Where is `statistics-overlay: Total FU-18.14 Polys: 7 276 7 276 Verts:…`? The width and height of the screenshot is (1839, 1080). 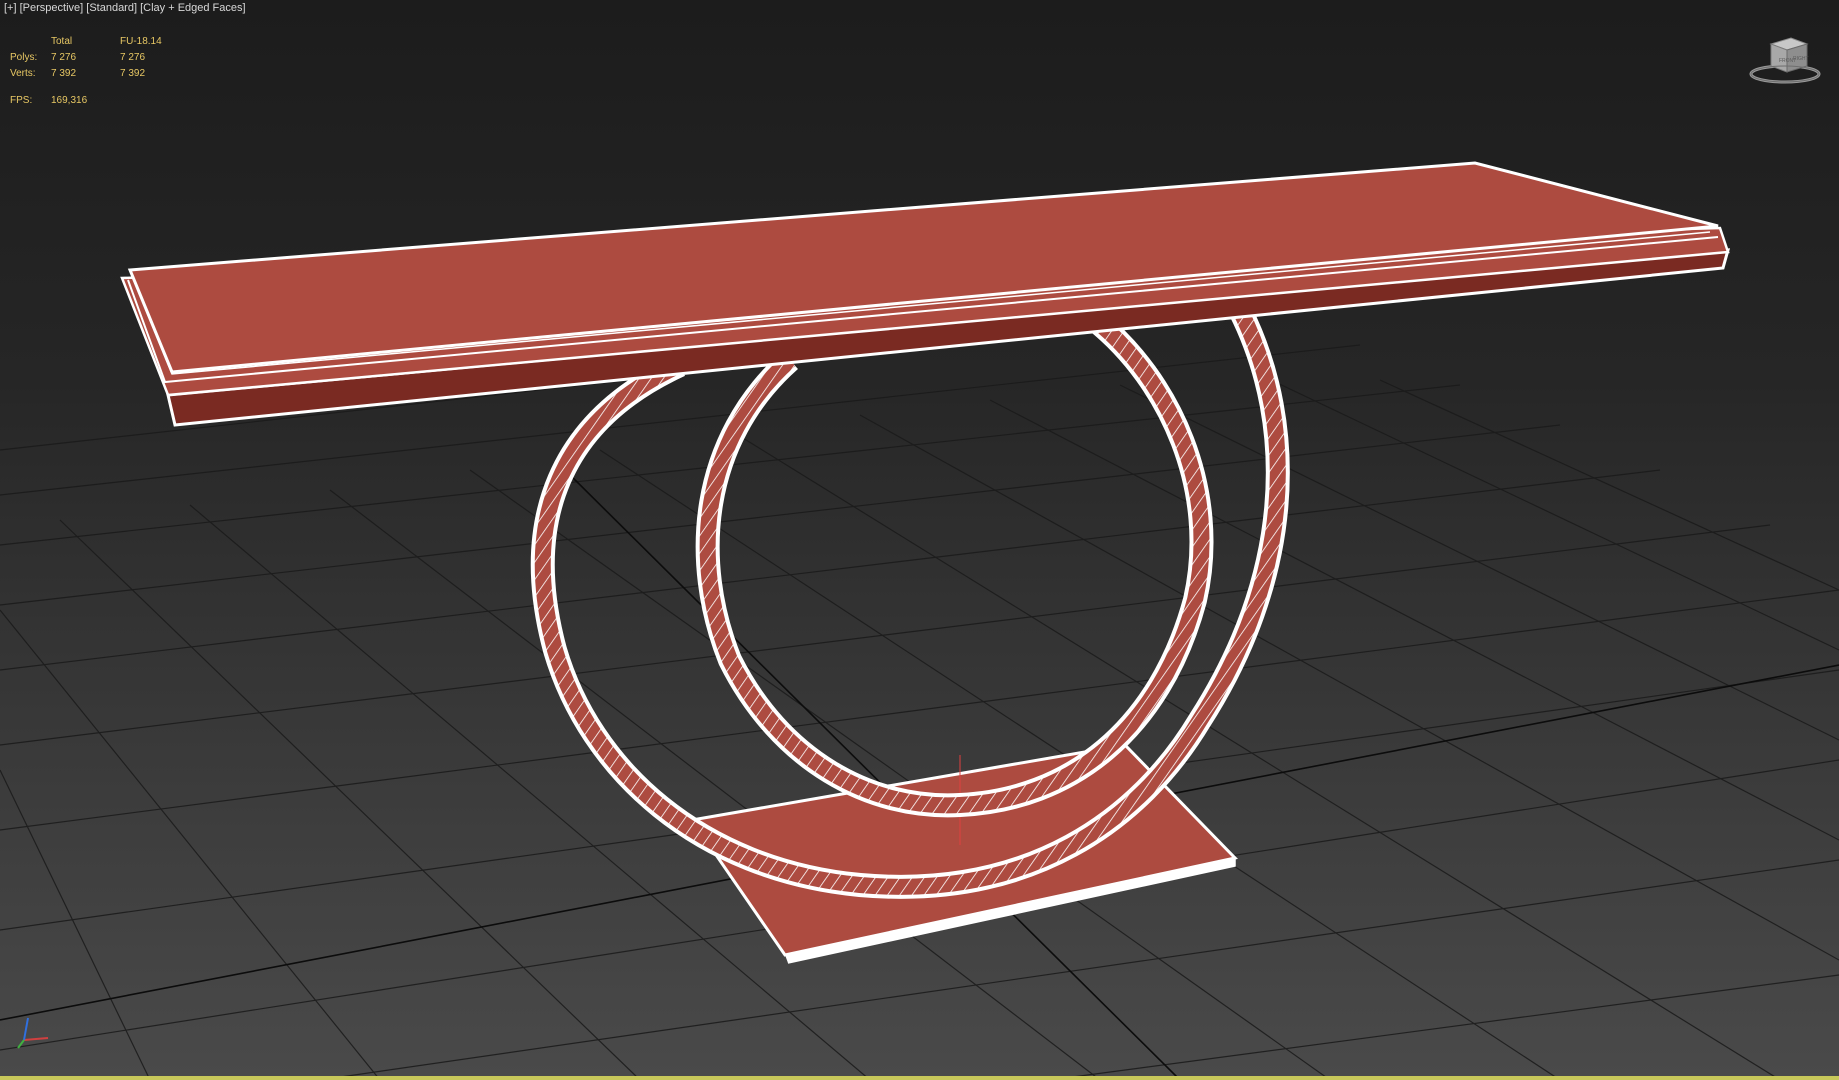
statistics-overlay: Total FU-18.14 Polys: 7 276 7 276 Verts:… is located at coordinates (95, 71).